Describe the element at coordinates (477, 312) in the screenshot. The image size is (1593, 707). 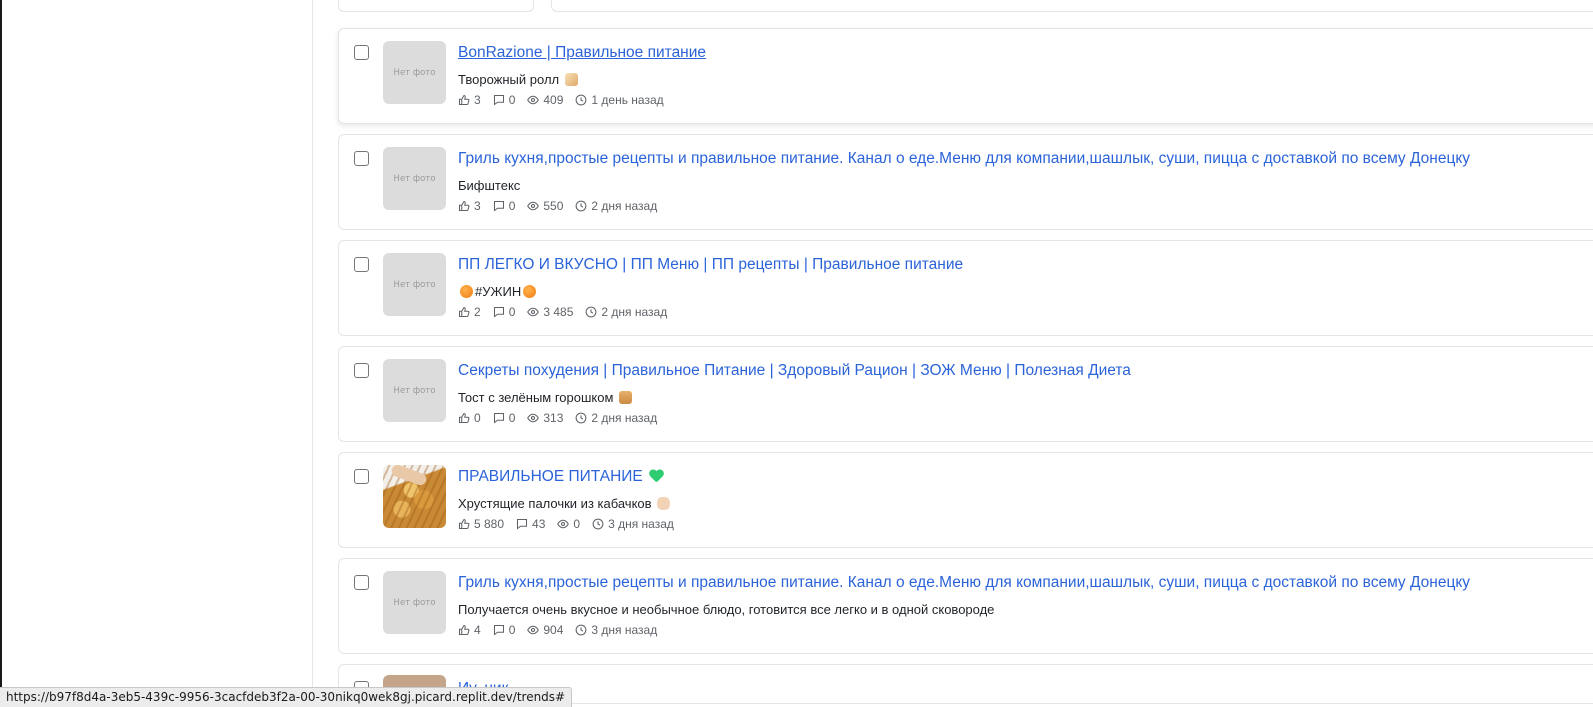
I see `stat-likes-value: 2` at that location.